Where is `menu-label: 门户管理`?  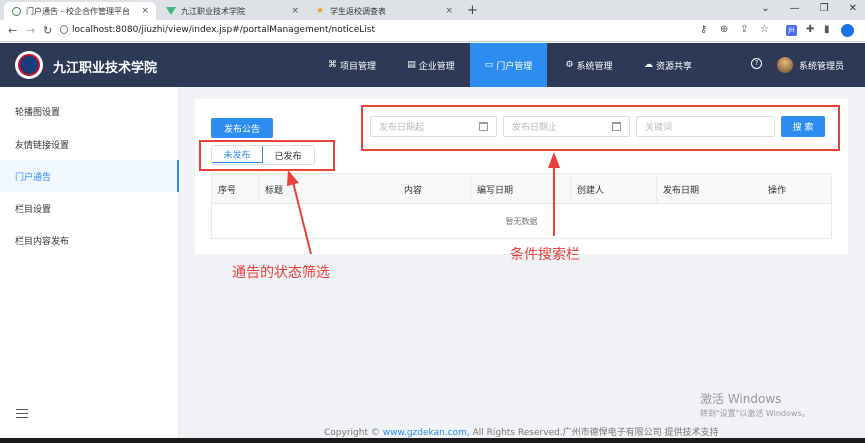 menu-label: 门户管理 is located at coordinates (514, 66).